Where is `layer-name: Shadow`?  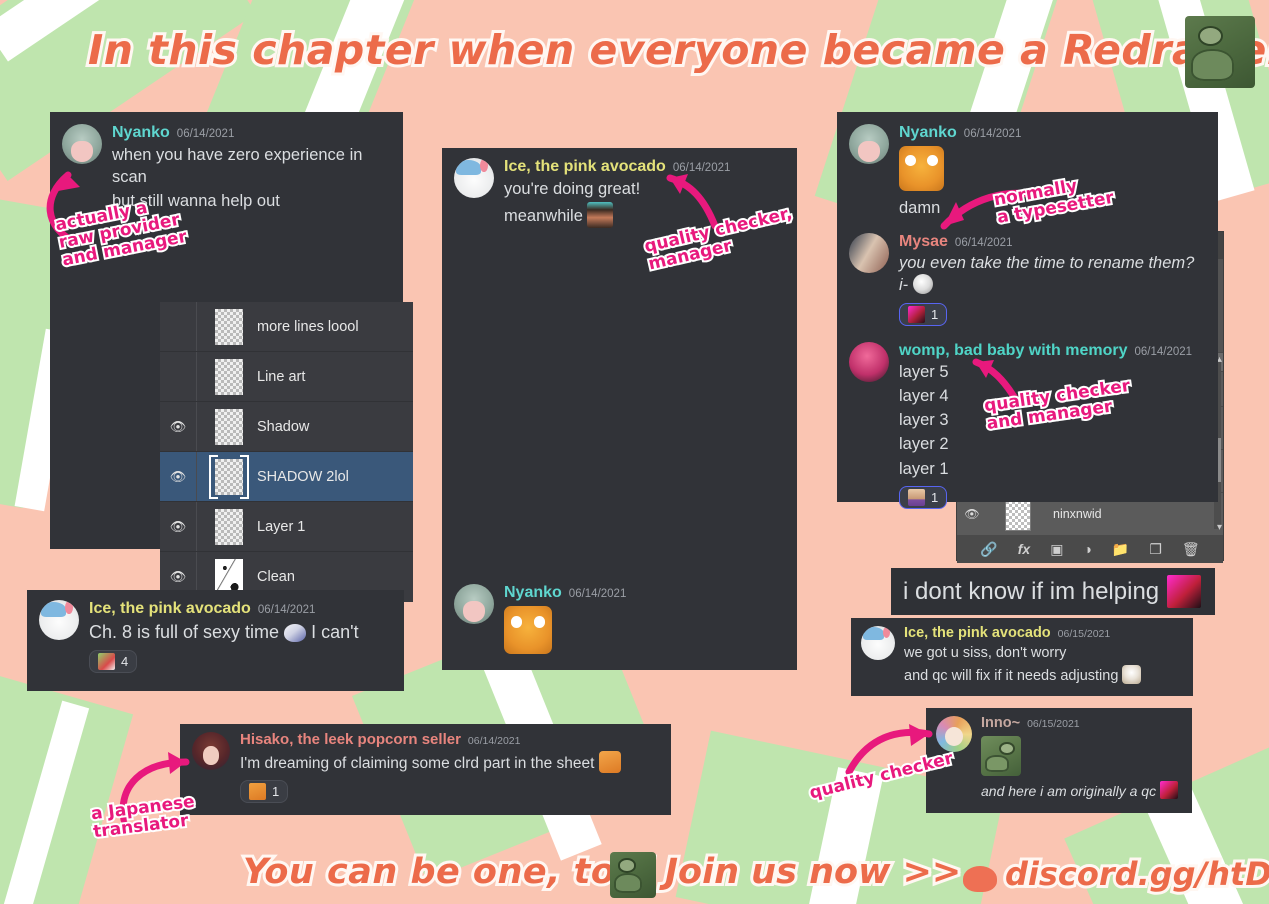
layer-name: Shadow is located at coordinates (283, 426).